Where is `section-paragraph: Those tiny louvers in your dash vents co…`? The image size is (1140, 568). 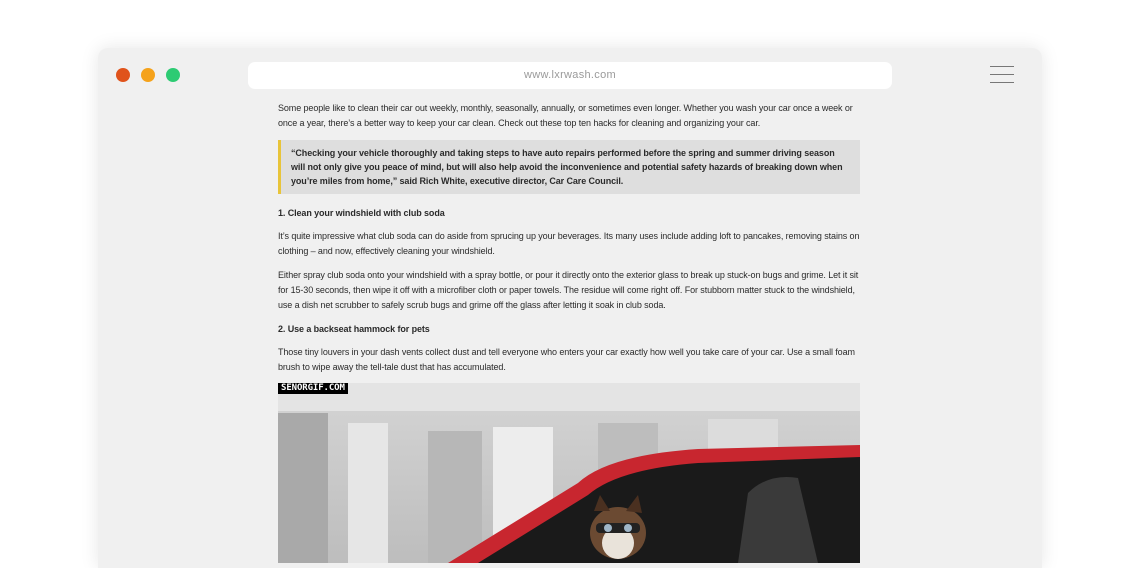
section-paragraph: Those tiny louvers in your dash vents co… is located at coordinates (566, 359).